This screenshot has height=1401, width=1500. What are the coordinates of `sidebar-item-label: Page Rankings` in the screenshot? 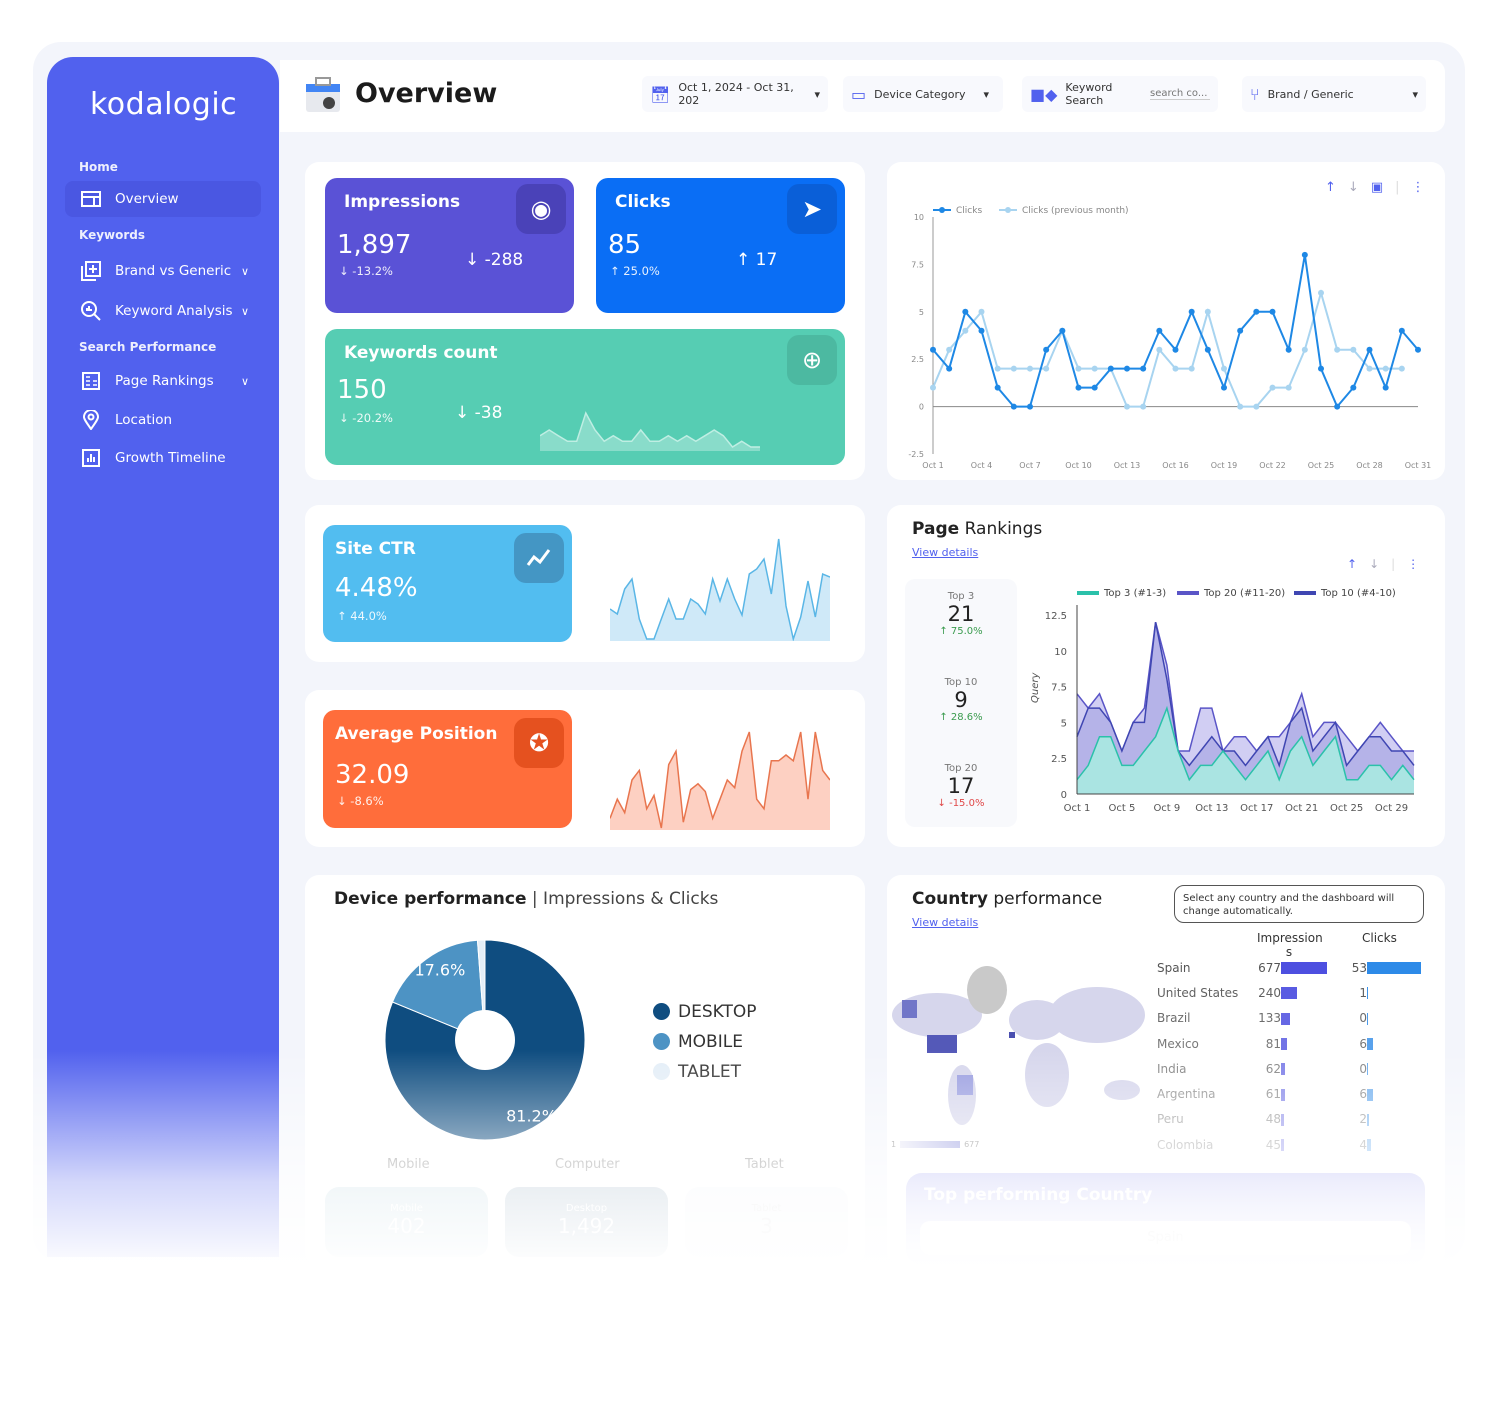 It's located at (164, 381).